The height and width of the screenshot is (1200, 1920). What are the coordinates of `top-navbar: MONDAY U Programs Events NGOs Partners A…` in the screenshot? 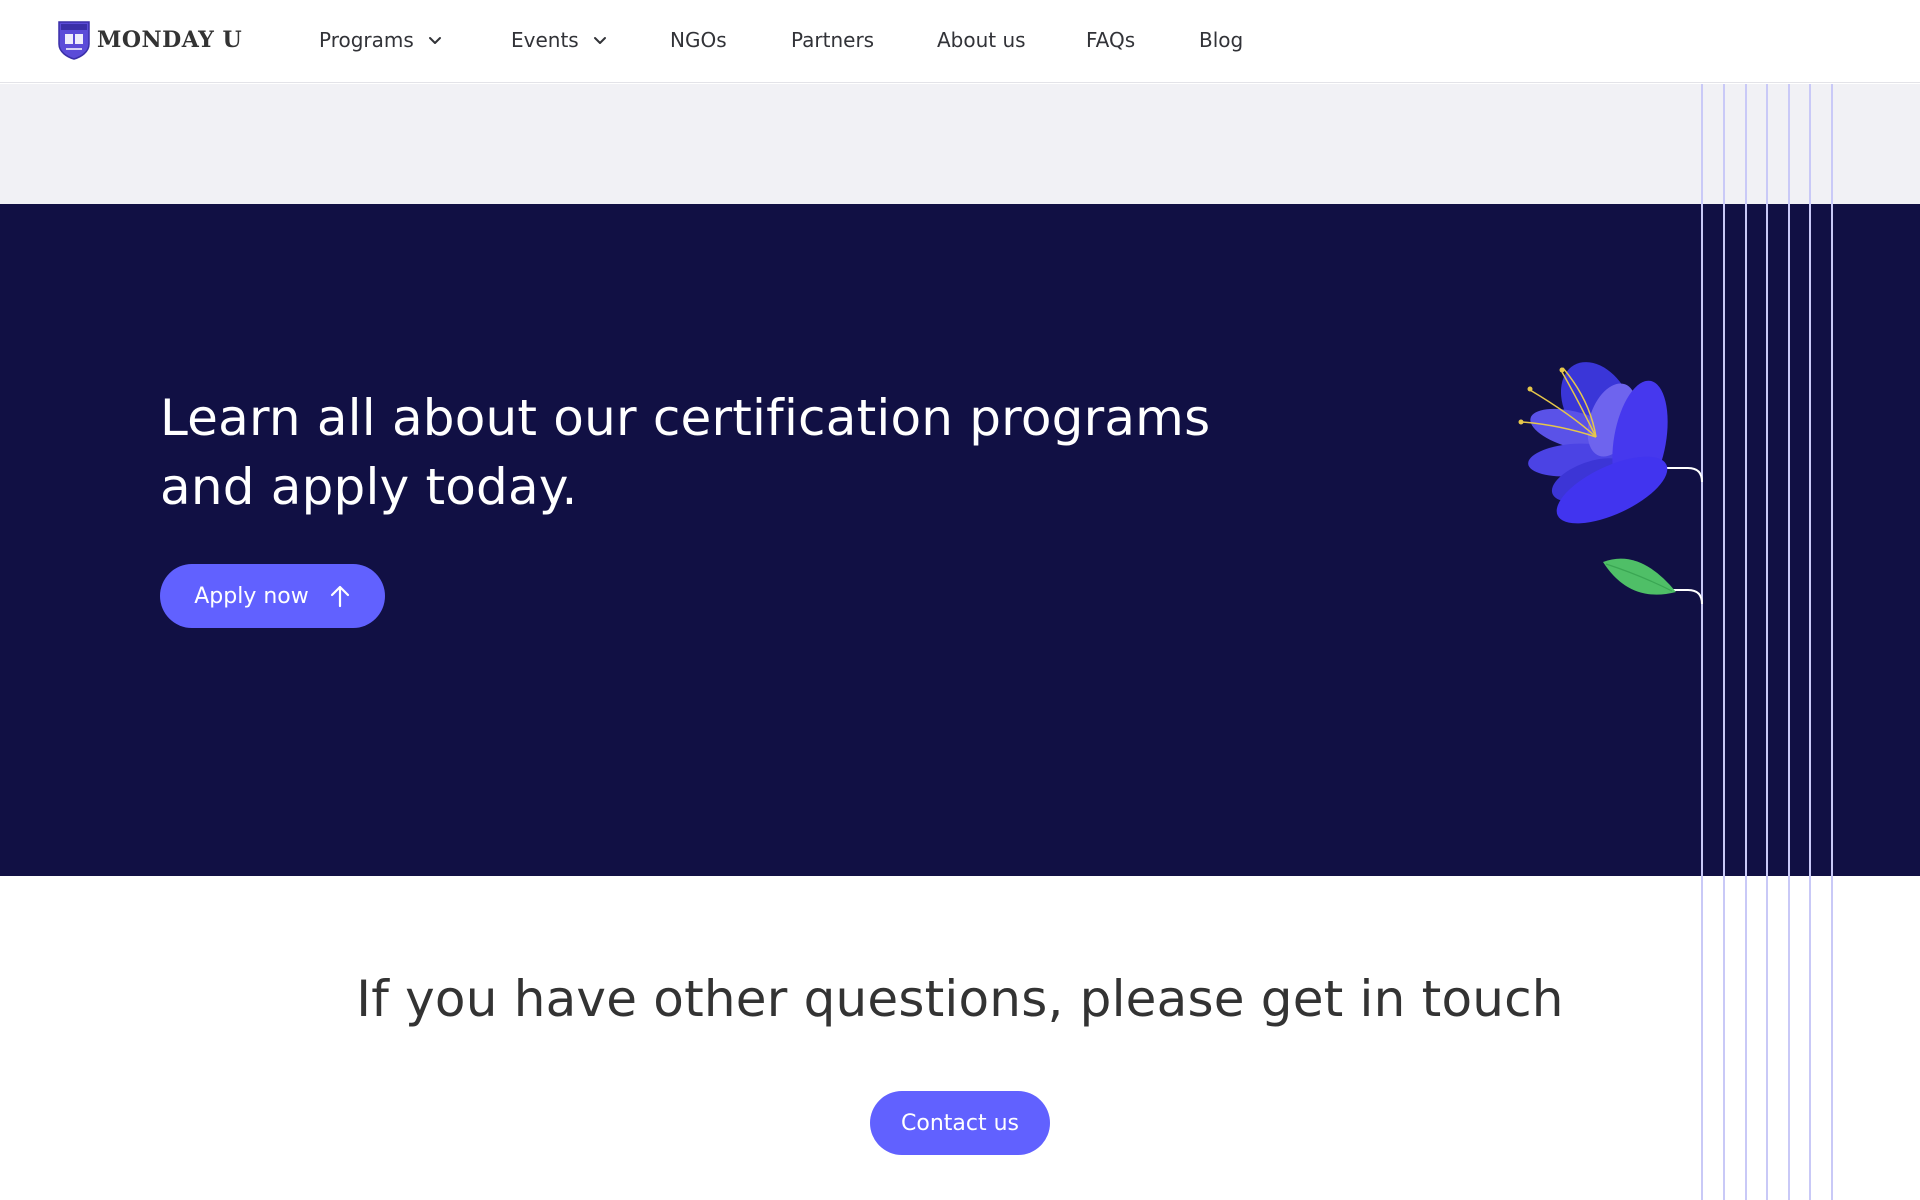 It's located at (960, 41).